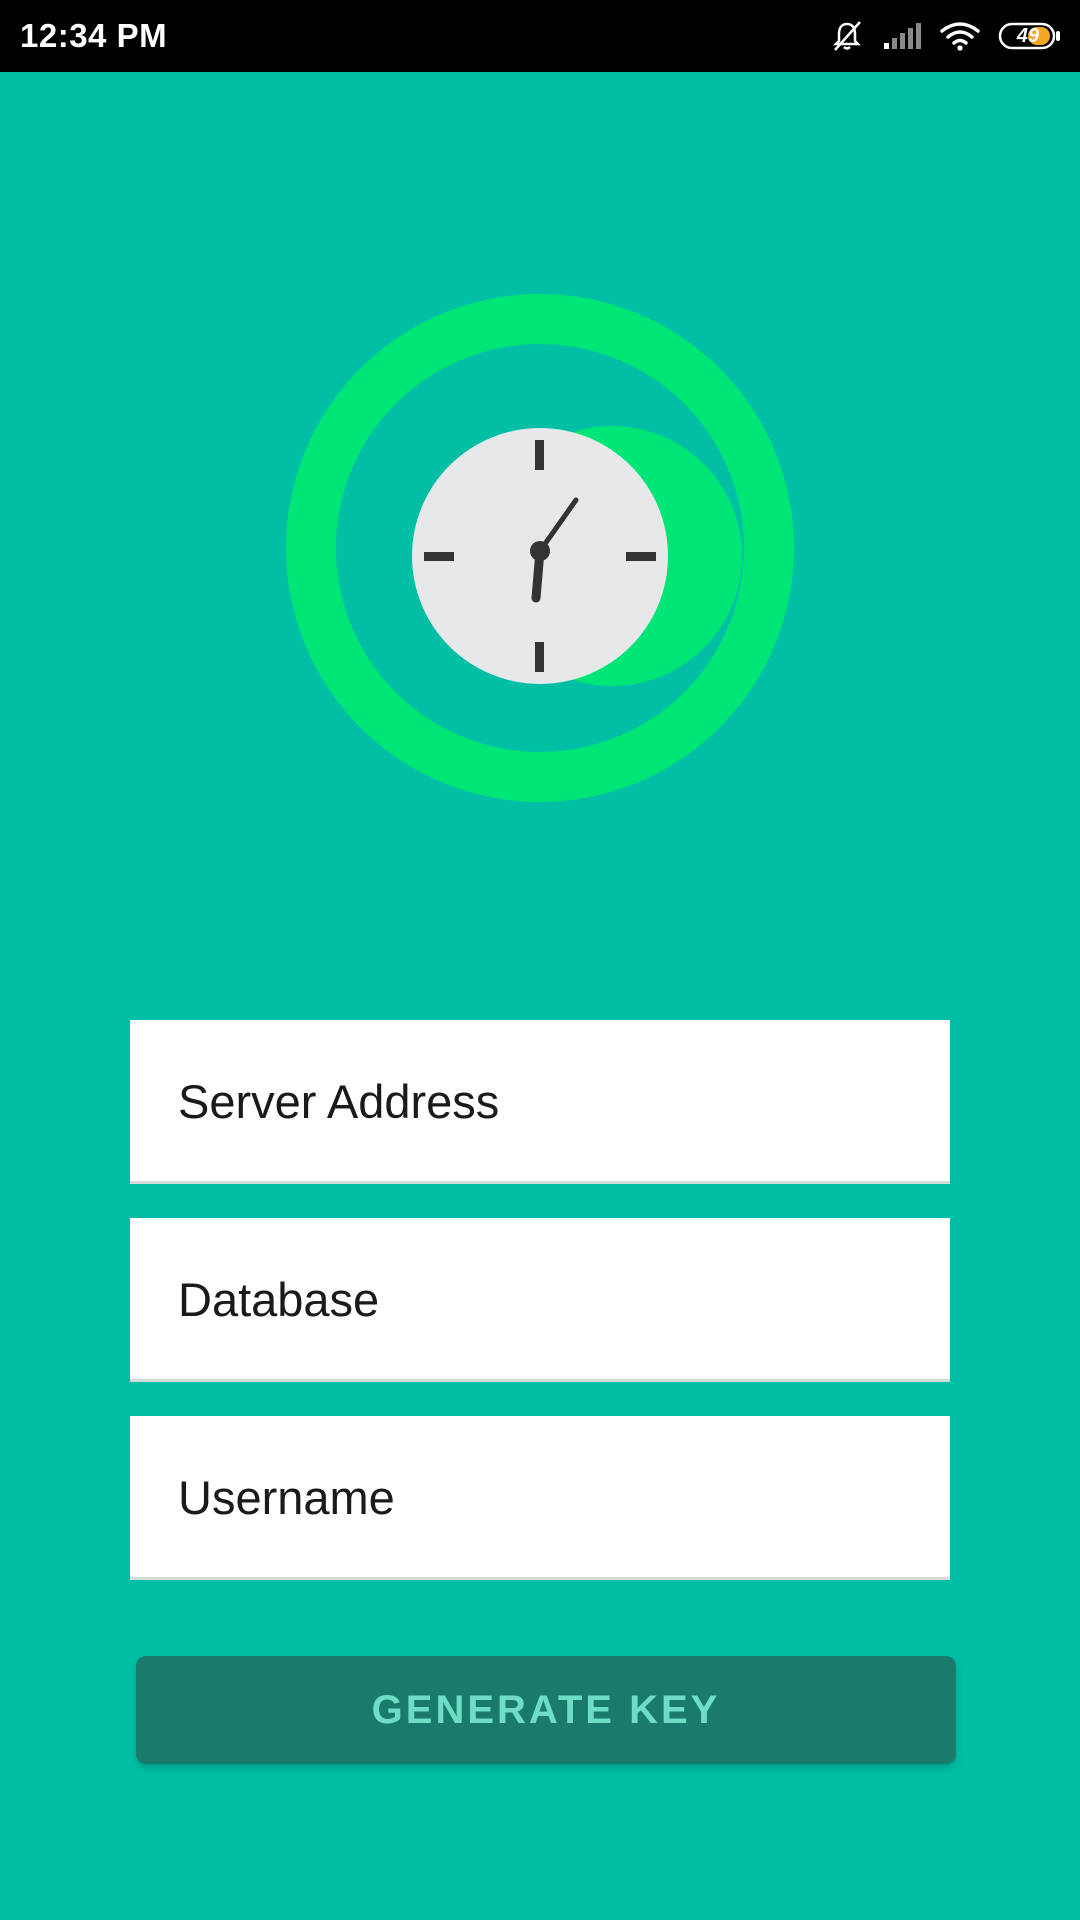  What do you see at coordinates (546, 1710) in the screenshot?
I see `generate-key-button: GENERATE KEY` at bounding box center [546, 1710].